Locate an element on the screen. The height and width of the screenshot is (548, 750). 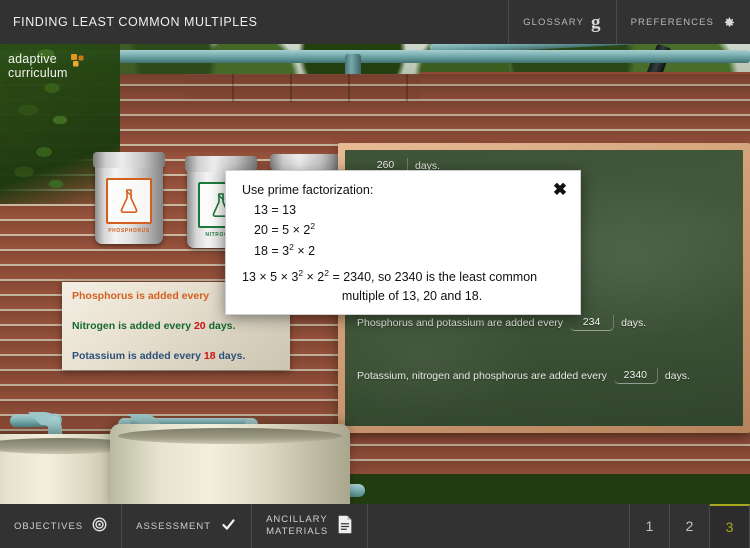
info-value: 20 is located at coordinates (199, 326).